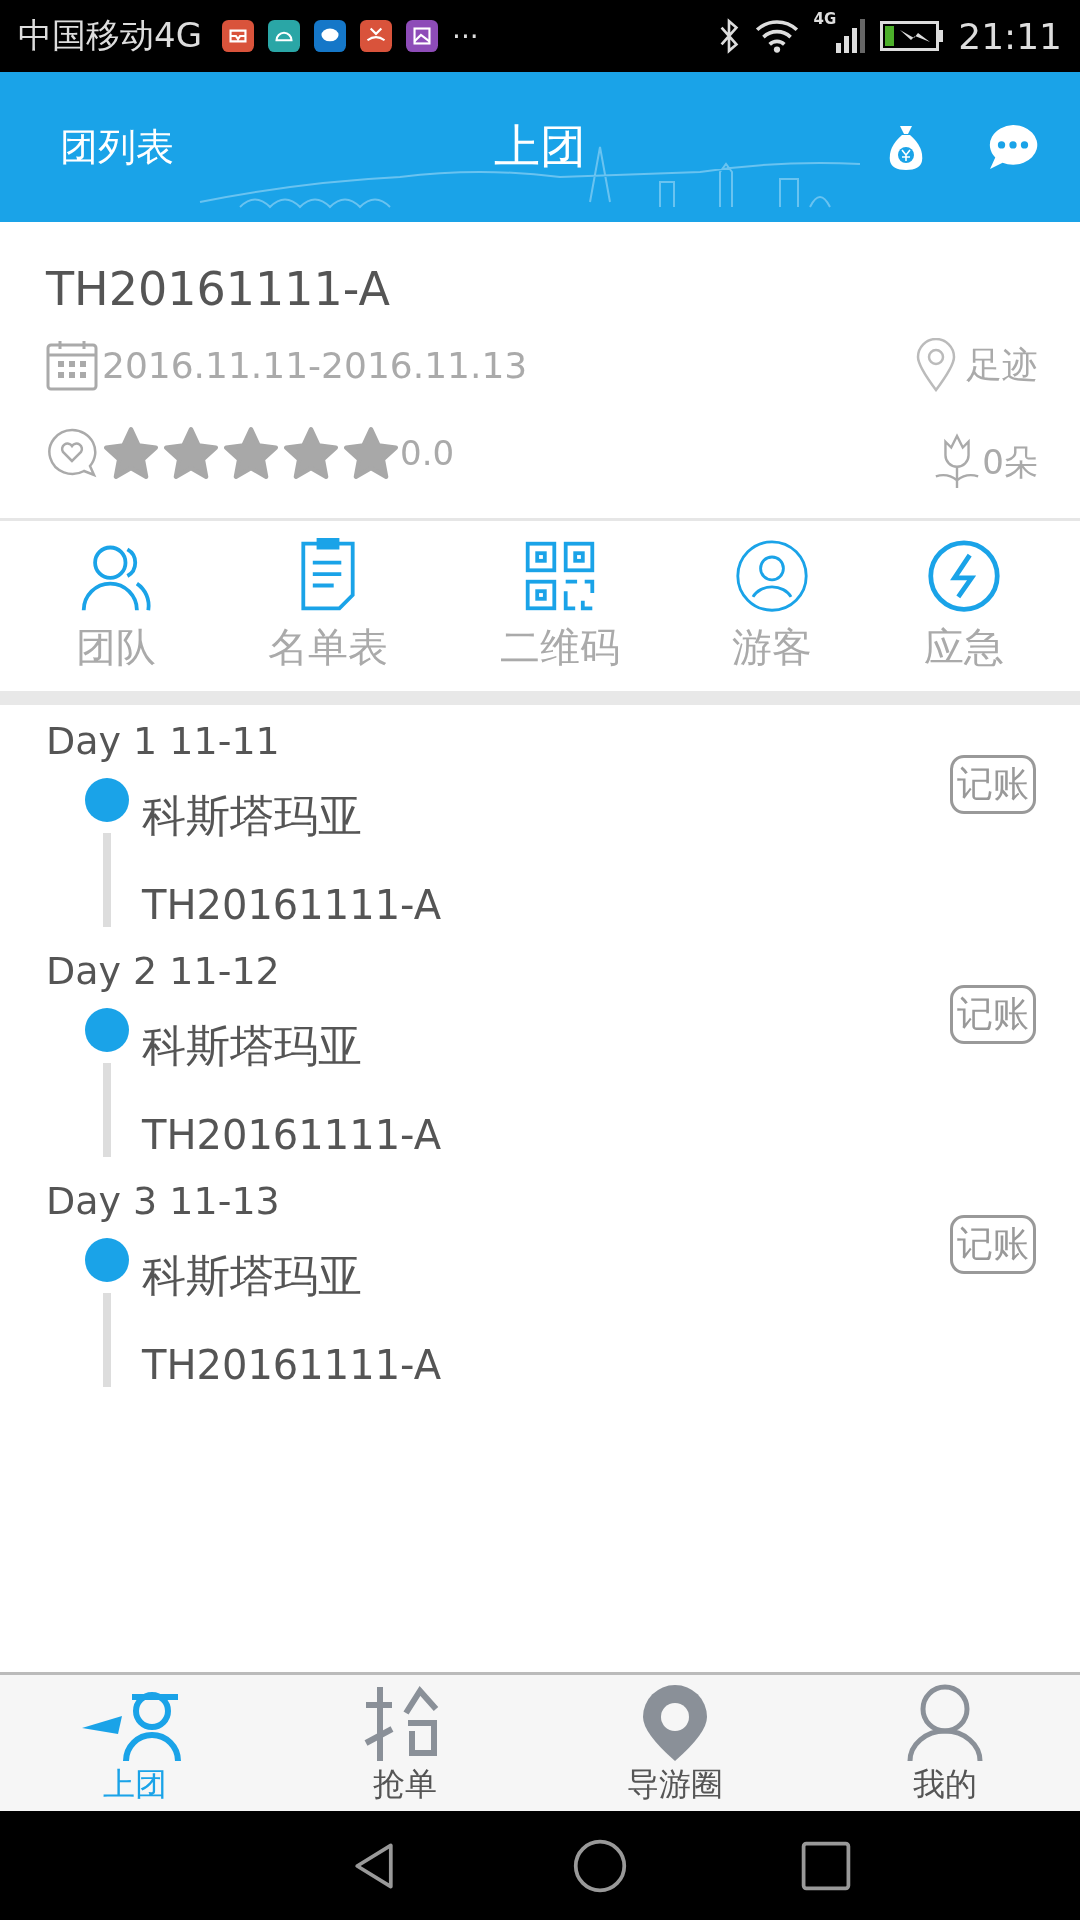  What do you see at coordinates (1010, 36) in the screenshot?
I see `clock: 21:11` at bounding box center [1010, 36].